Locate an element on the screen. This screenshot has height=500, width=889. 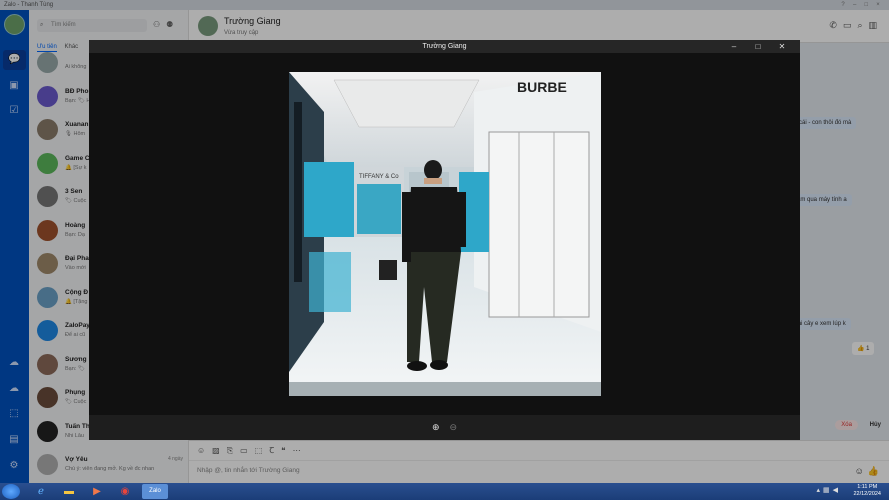
ie-icon: ℯ is located at coordinates (41, 491).